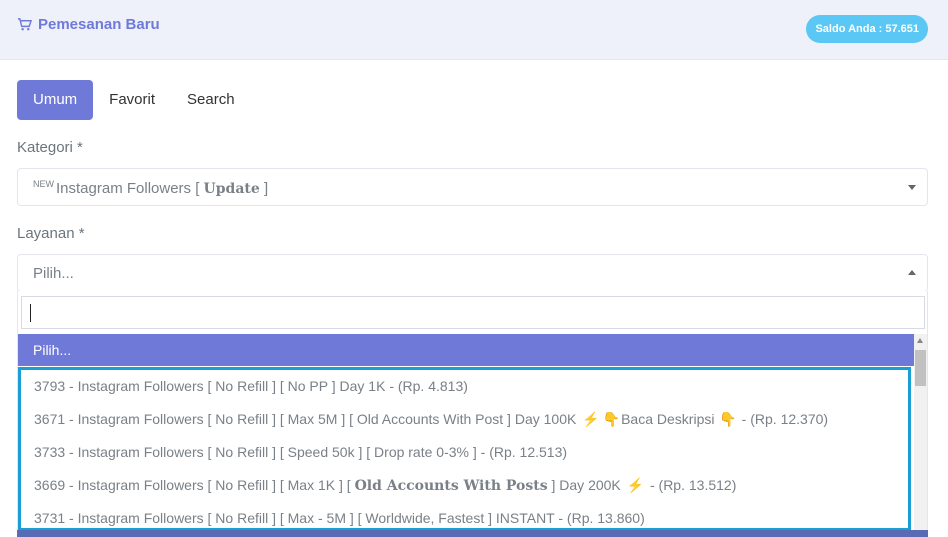 The width and height of the screenshot is (948, 537). I want to click on kategori-value-bold: Update, so click(231, 189).